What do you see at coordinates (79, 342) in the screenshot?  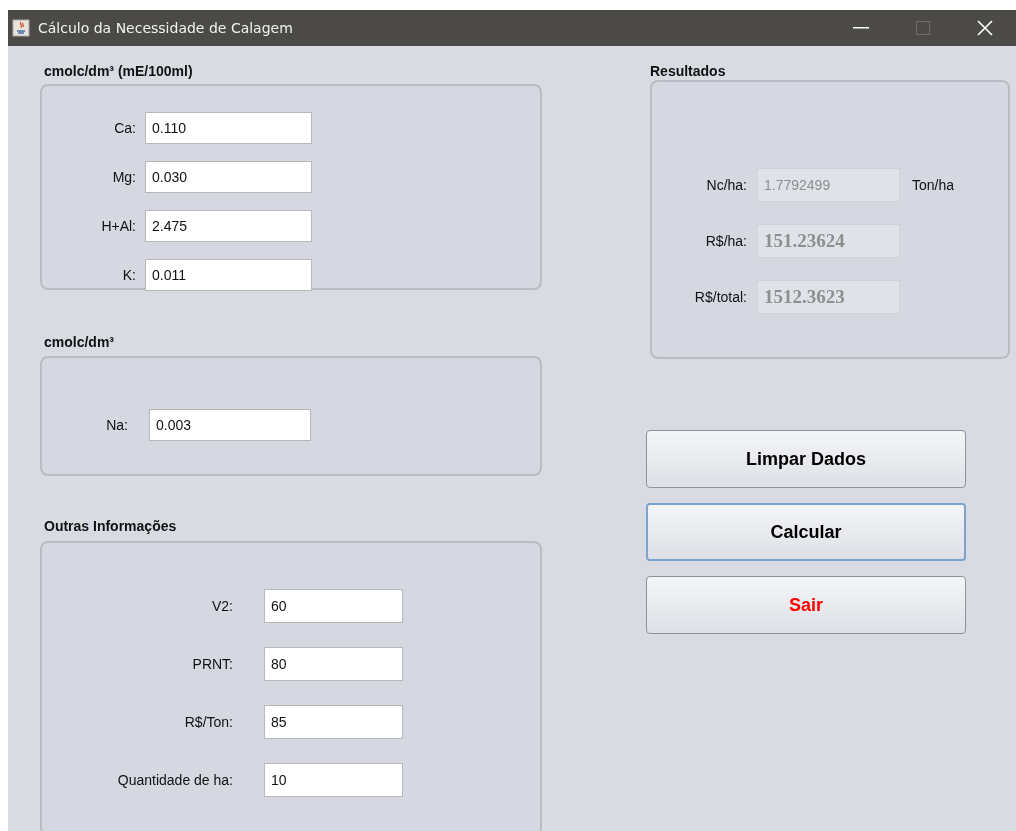 I see `group-title: cmolc/dm³` at bounding box center [79, 342].